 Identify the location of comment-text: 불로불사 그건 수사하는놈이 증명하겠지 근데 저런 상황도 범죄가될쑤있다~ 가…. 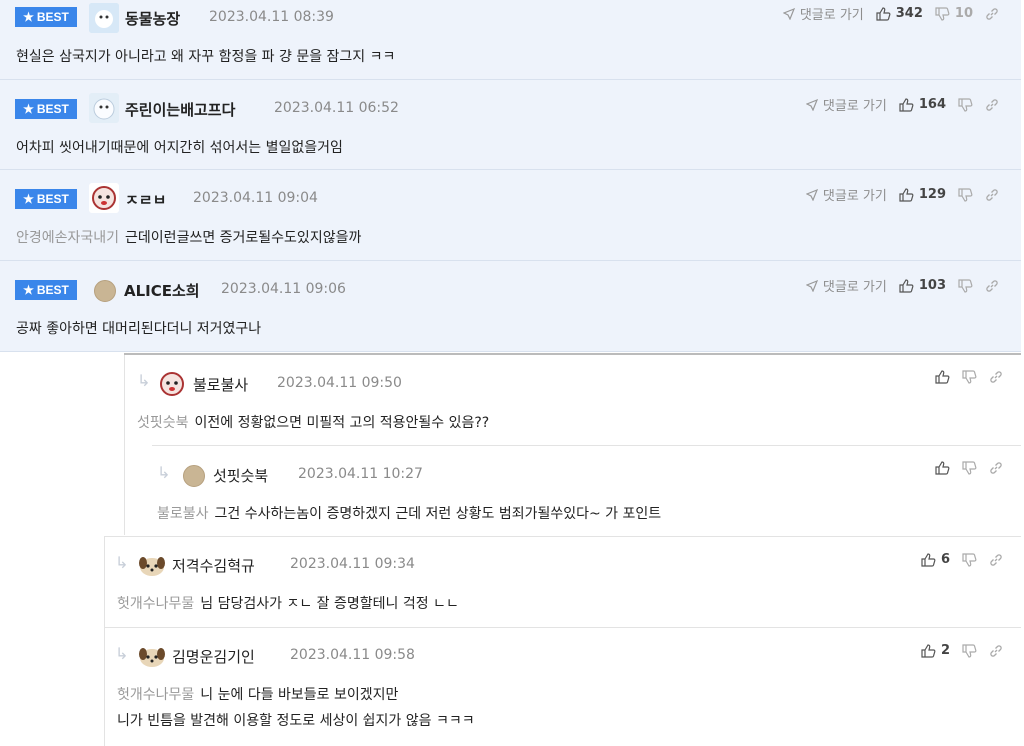
(409, 514).